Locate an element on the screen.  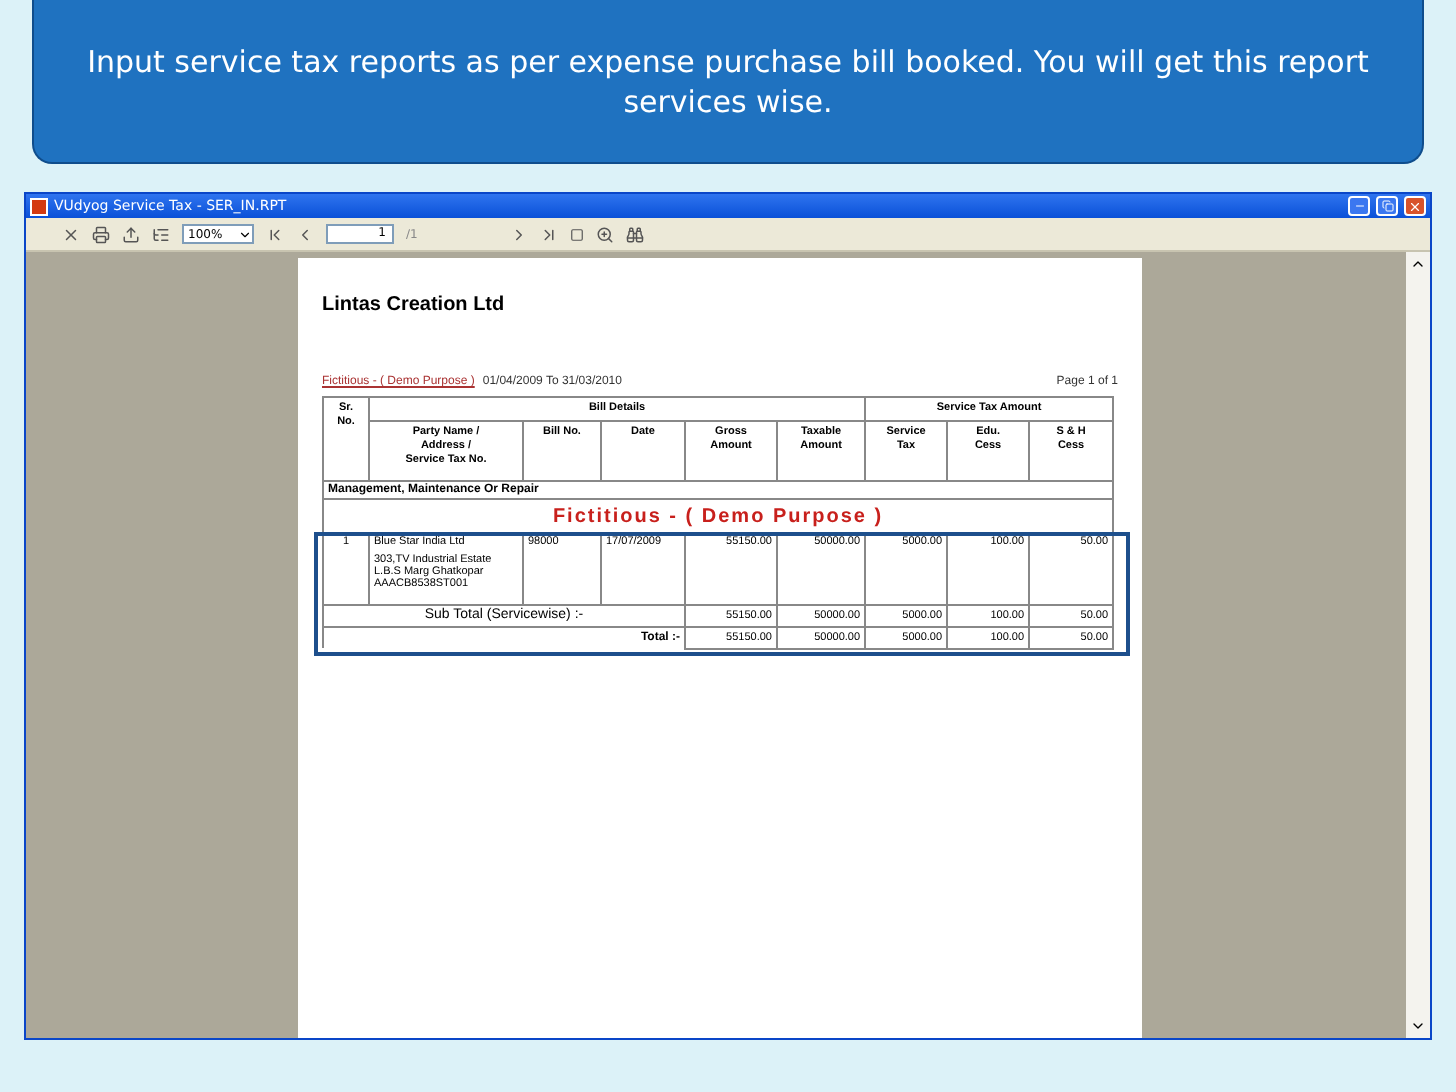
export-icon is located at coordinates (131, 234).